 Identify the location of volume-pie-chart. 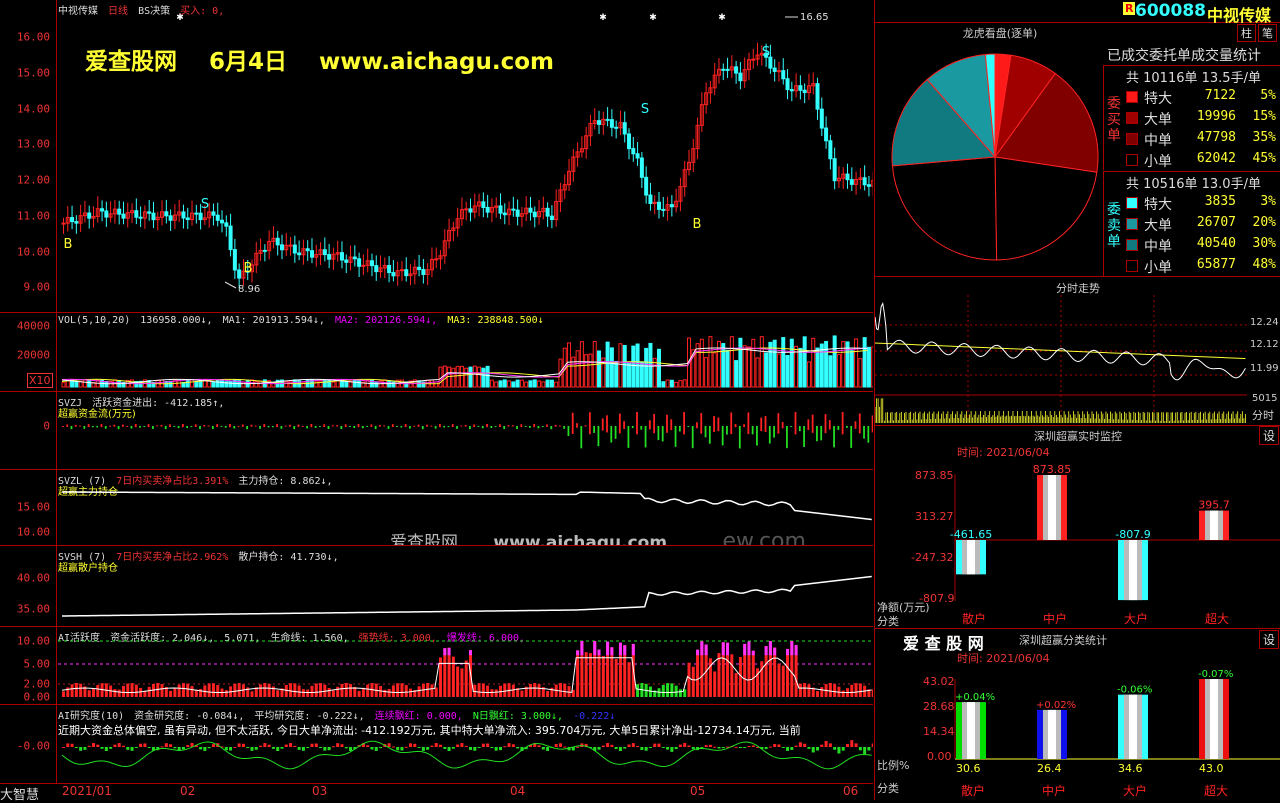
(995, 157).